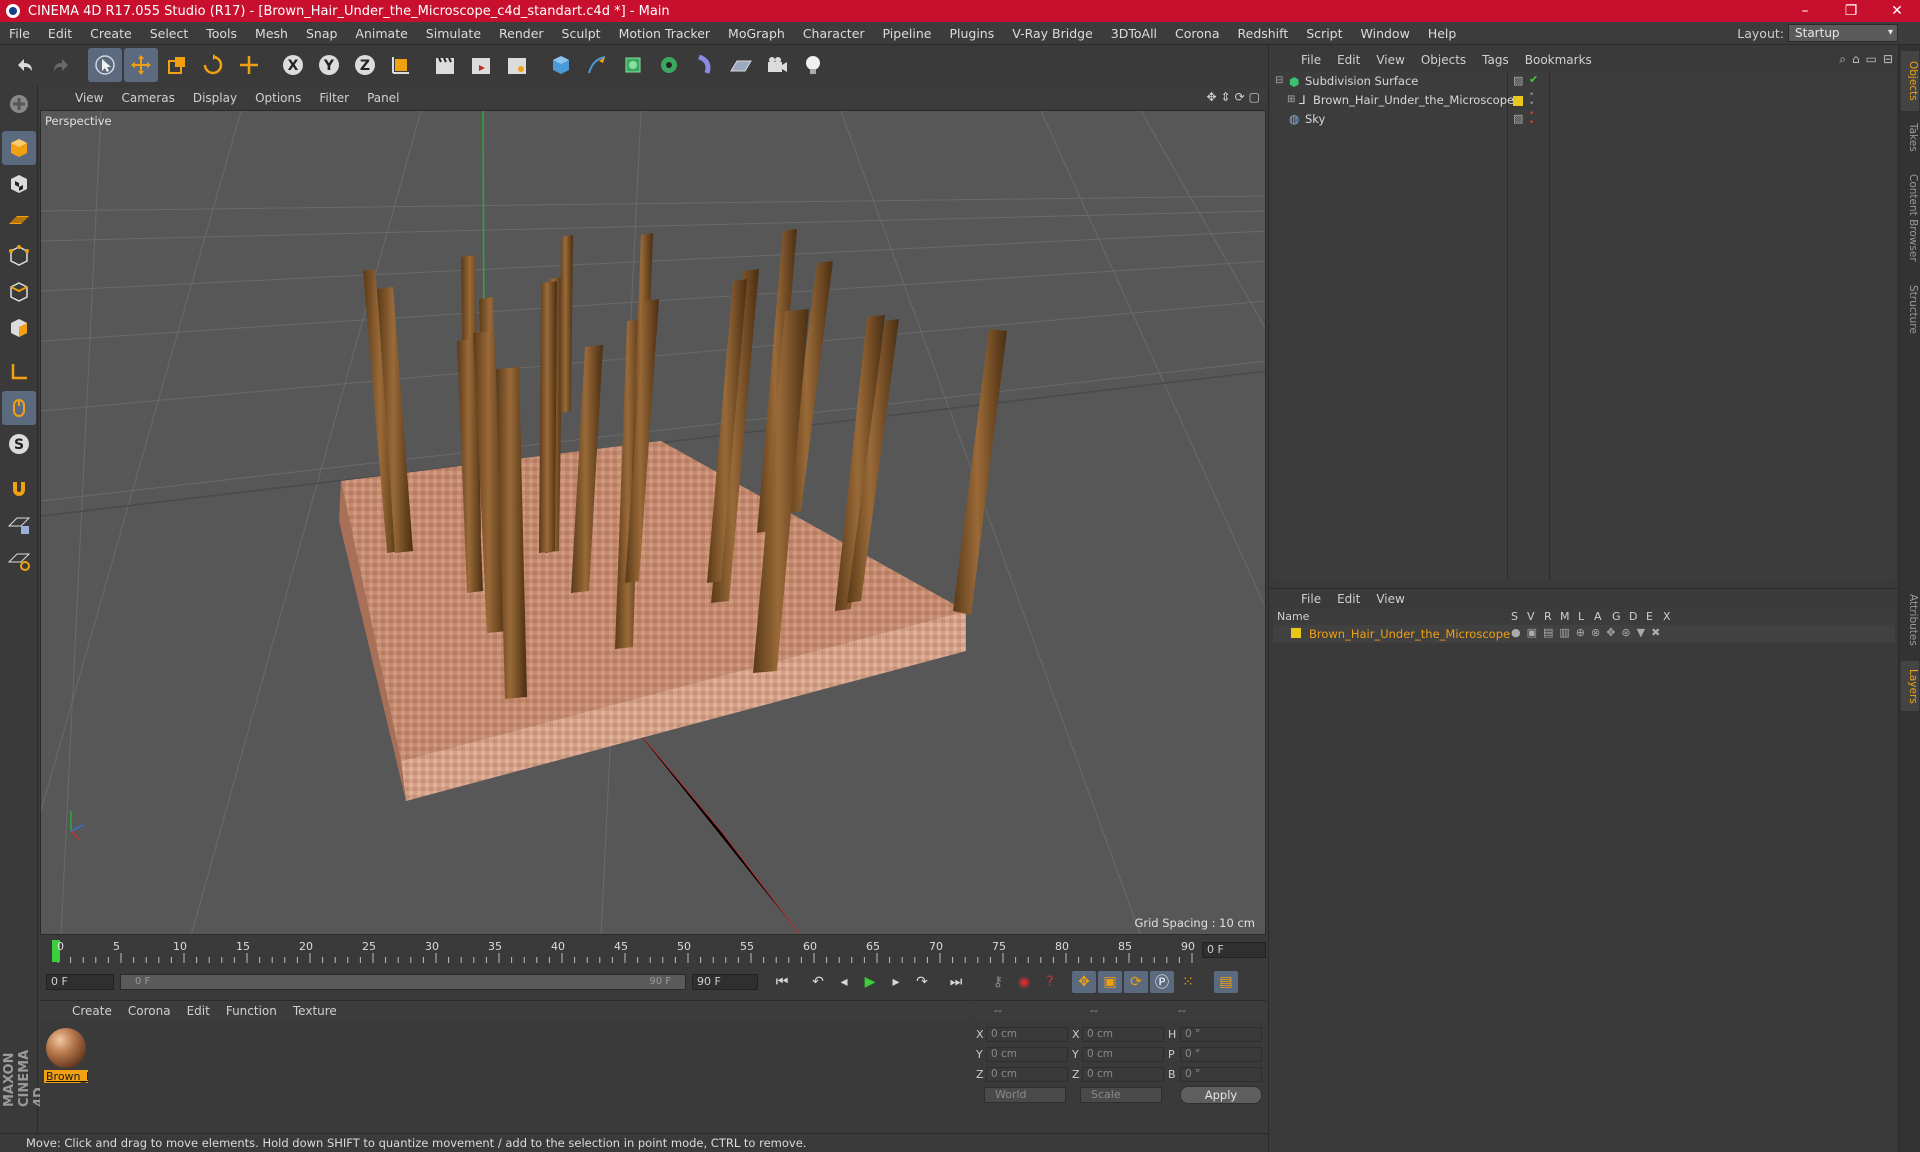  What do you see at coordinates (19, 220) in the screenshot?
I see `workplane-mode-button` at bounding box center [19, 220].